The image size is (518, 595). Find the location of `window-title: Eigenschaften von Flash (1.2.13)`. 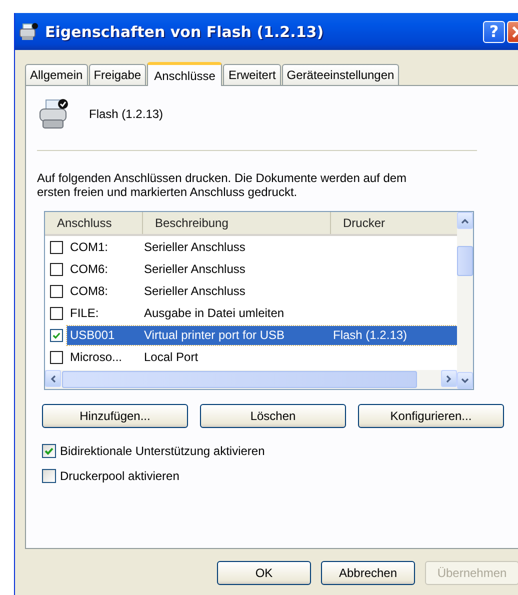

window-title: Eigenschaften von Flash (1.2.13) is located at coordinates (185, 31).